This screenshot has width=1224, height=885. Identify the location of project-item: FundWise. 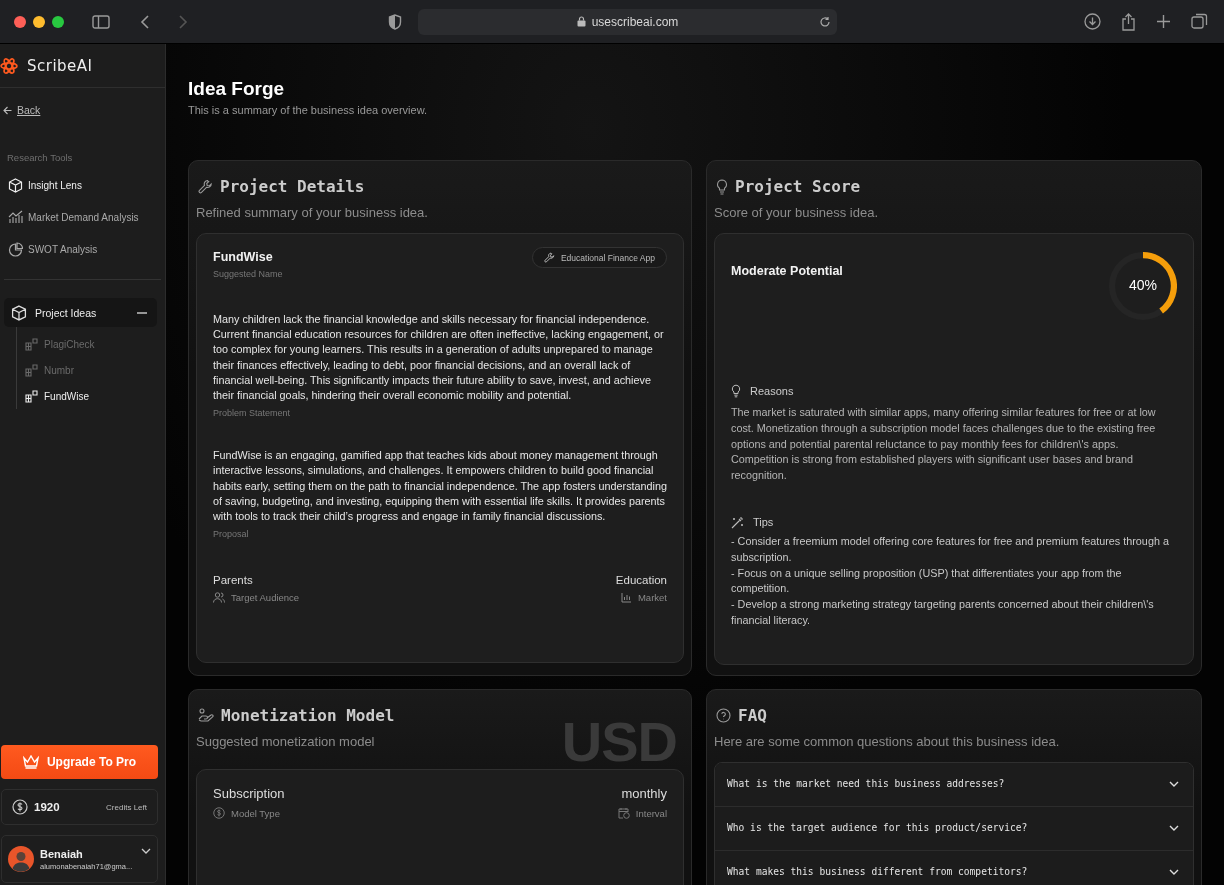
(95, 396).